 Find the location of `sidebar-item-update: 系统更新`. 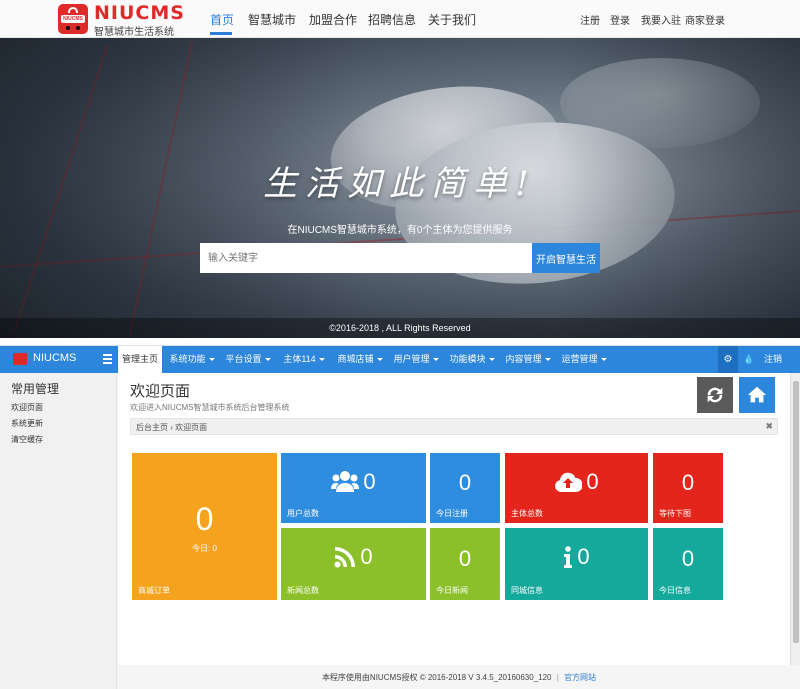

sidebar-item-update: 系统更新 is located at coordinates (27, 423).